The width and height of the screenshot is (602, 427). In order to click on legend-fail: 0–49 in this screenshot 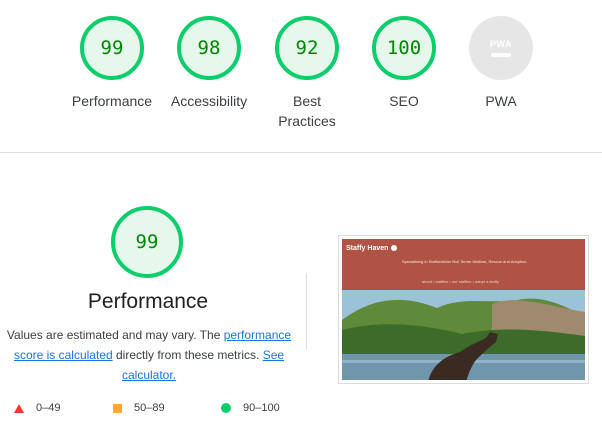, I will do `click(37, 408)`.